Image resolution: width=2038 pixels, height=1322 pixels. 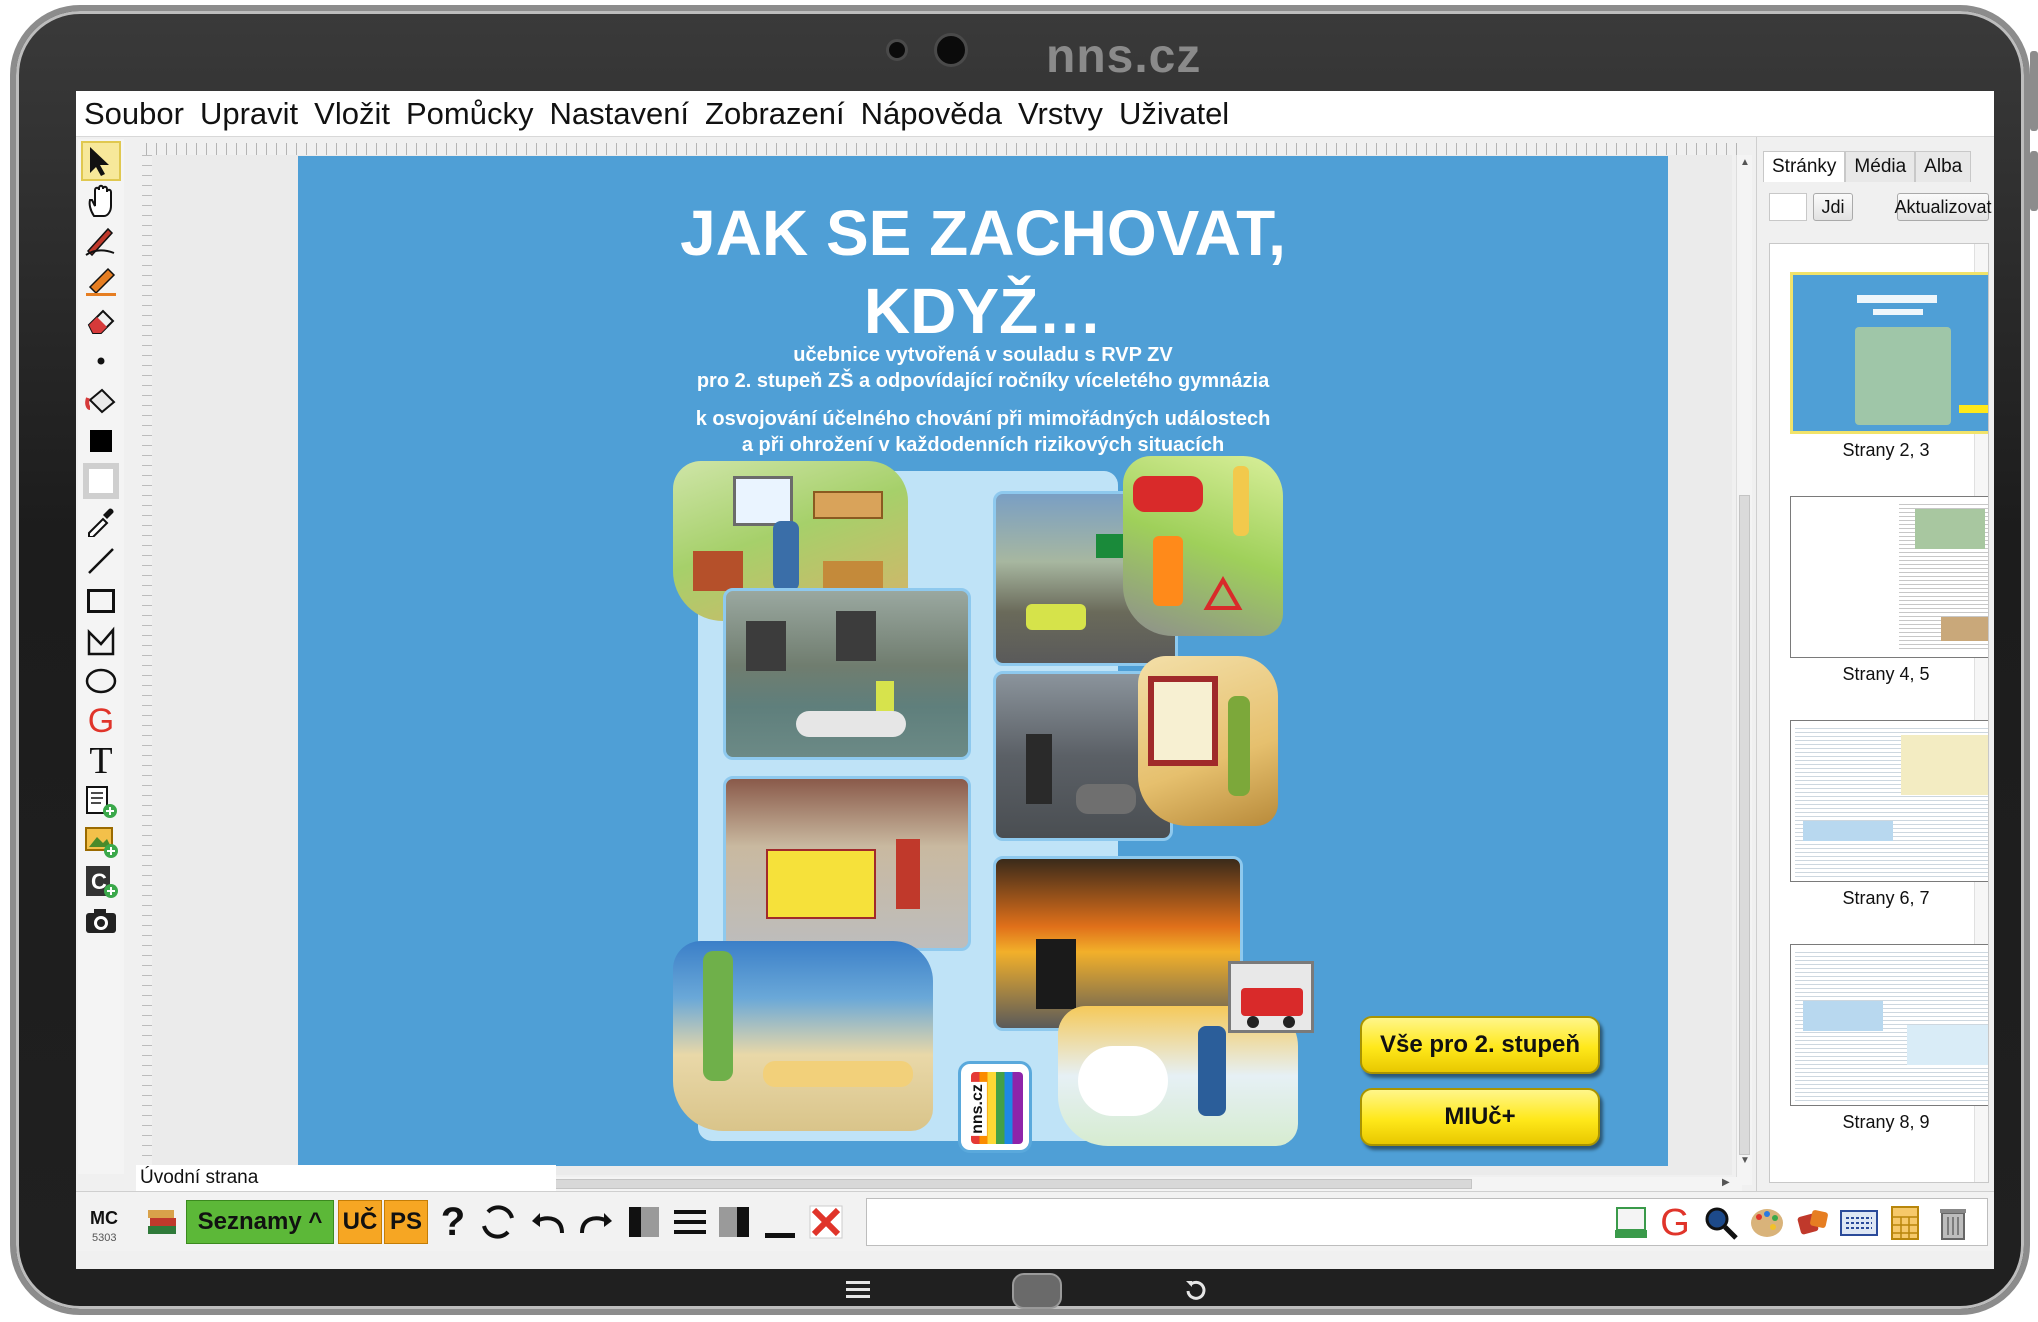 What do you see at coordinates (1118, 943) in the screenshot?
I see `building-fire-photo` at bounding box center [1118, 943].